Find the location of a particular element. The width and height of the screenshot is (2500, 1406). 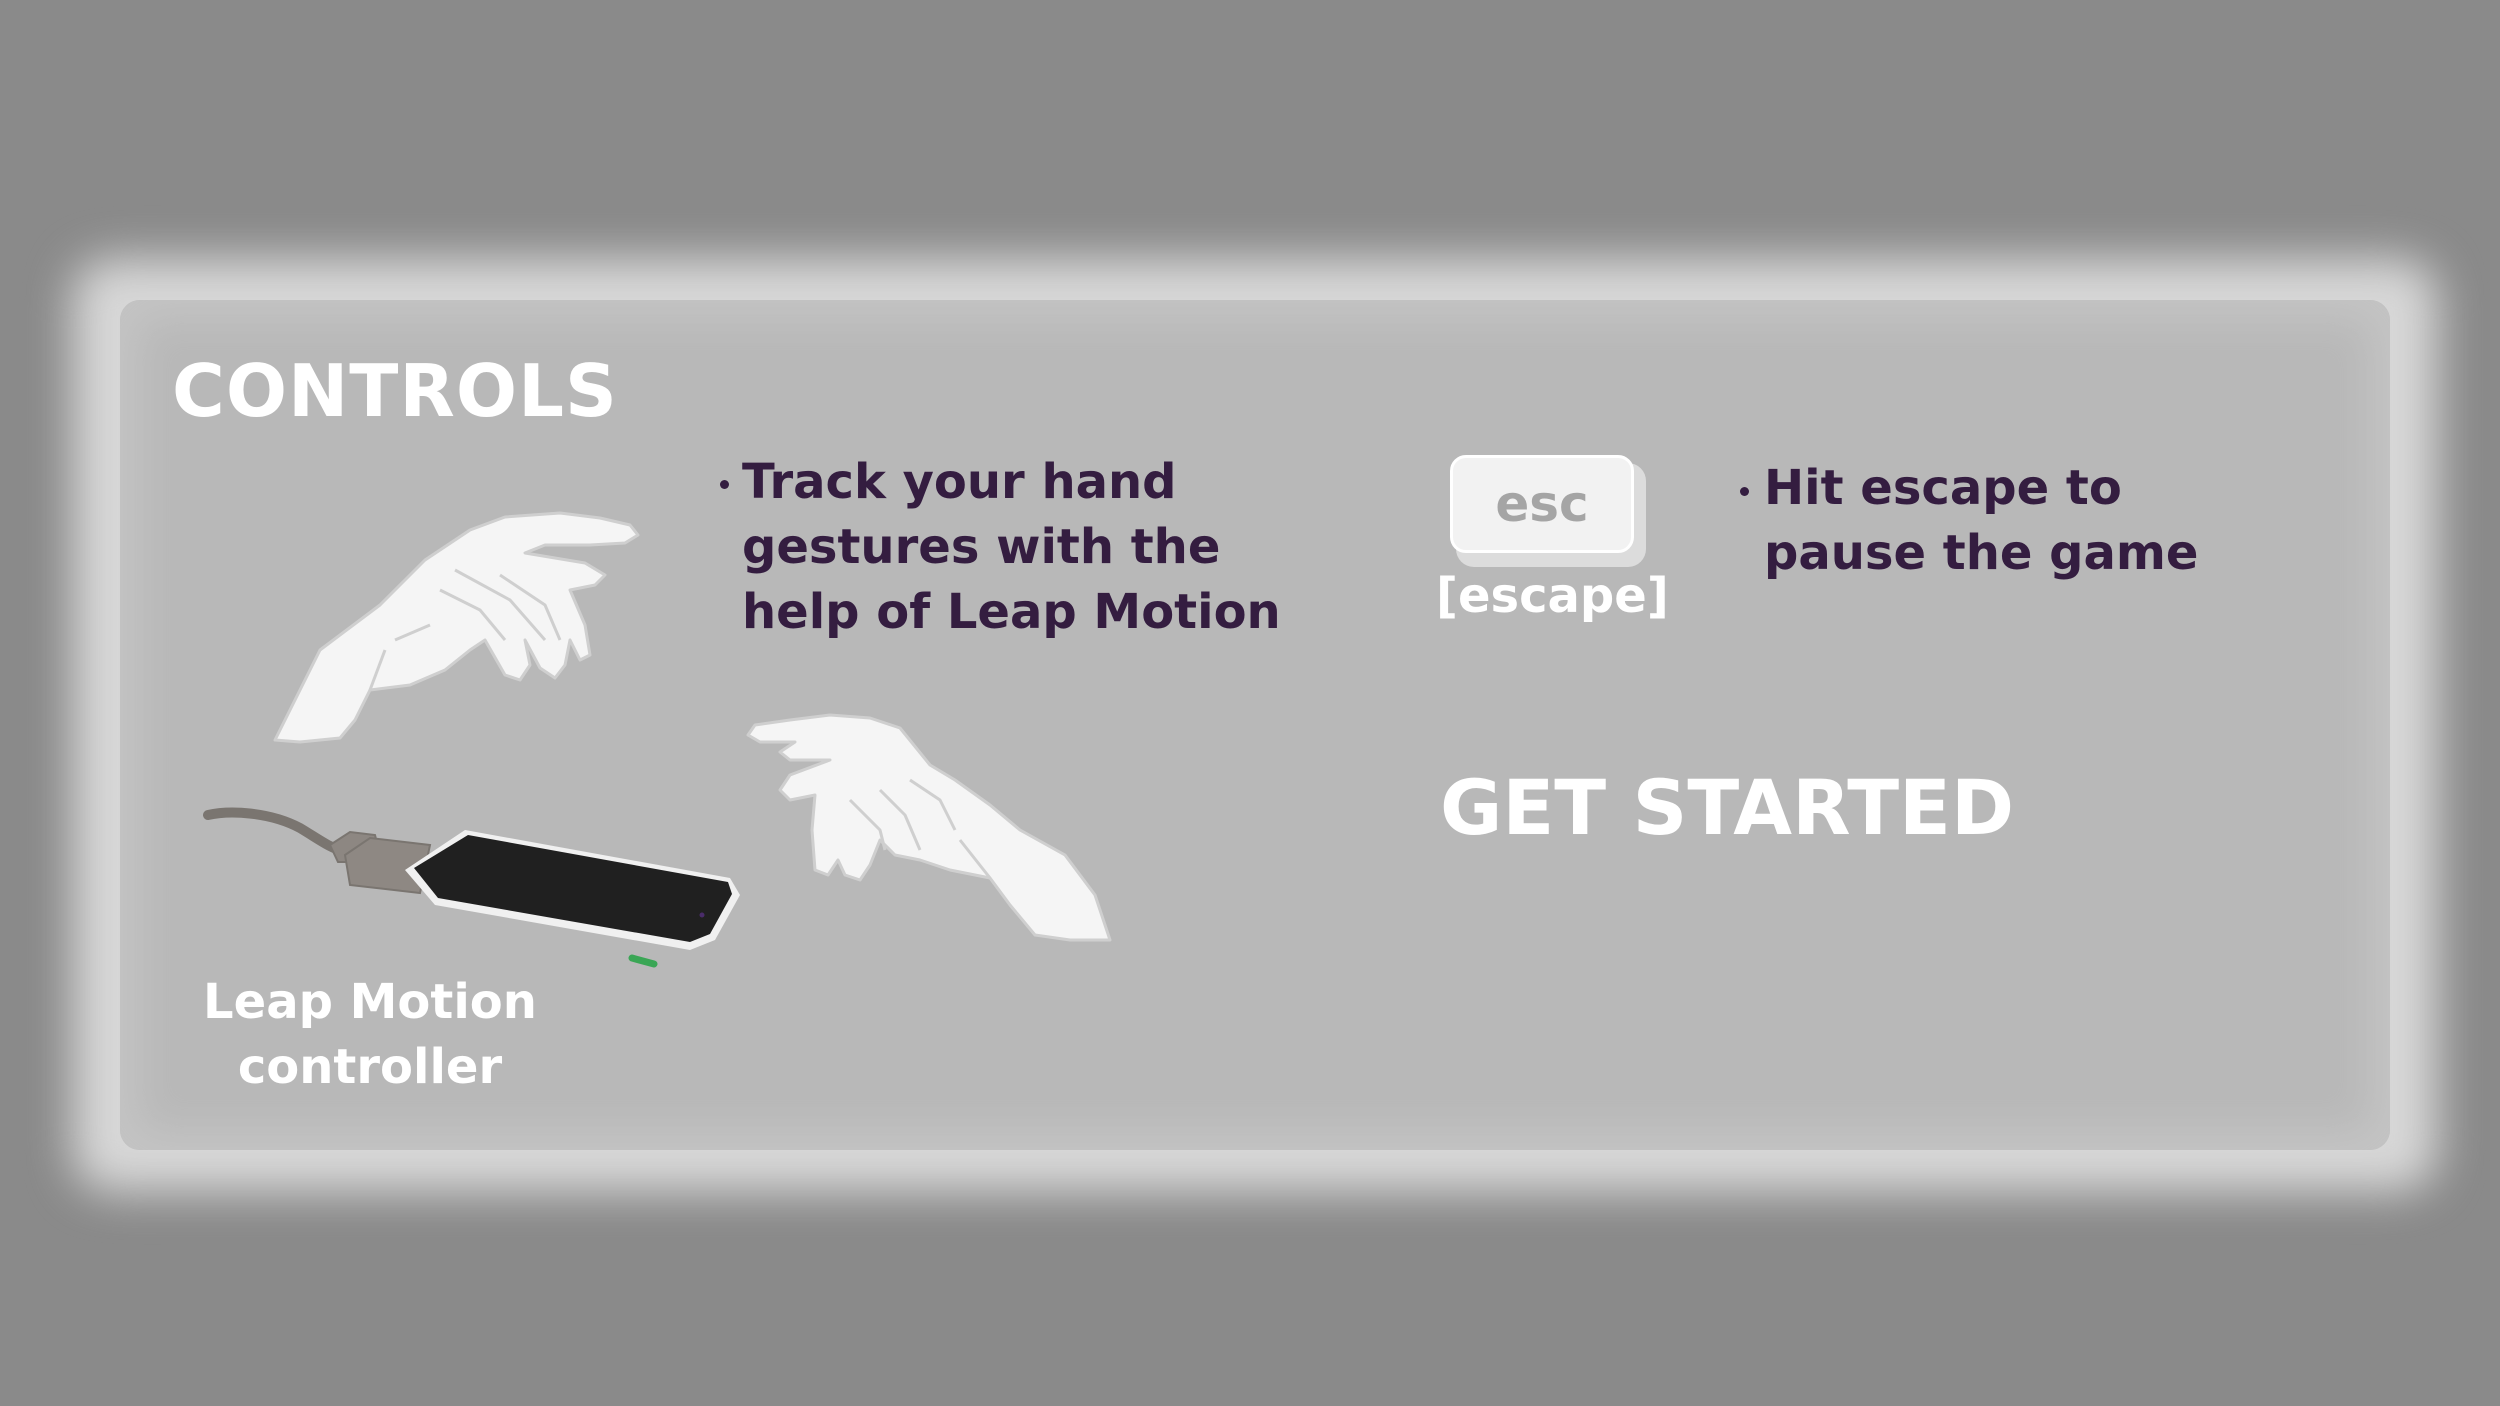

instruction-line: help of Leap Motion is located at coordinates (1011, 612).